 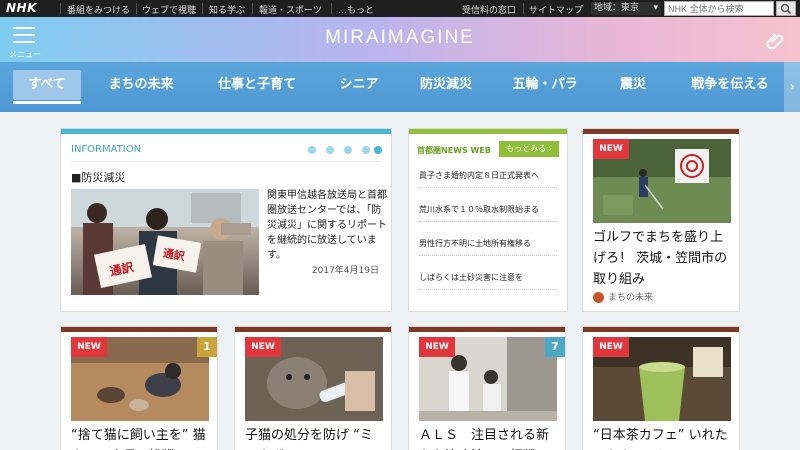 What do you see at coordinates (345, 271) in the screenshot?
I see `information-date: 2017年4月19日` at bounding box center [345, 271].